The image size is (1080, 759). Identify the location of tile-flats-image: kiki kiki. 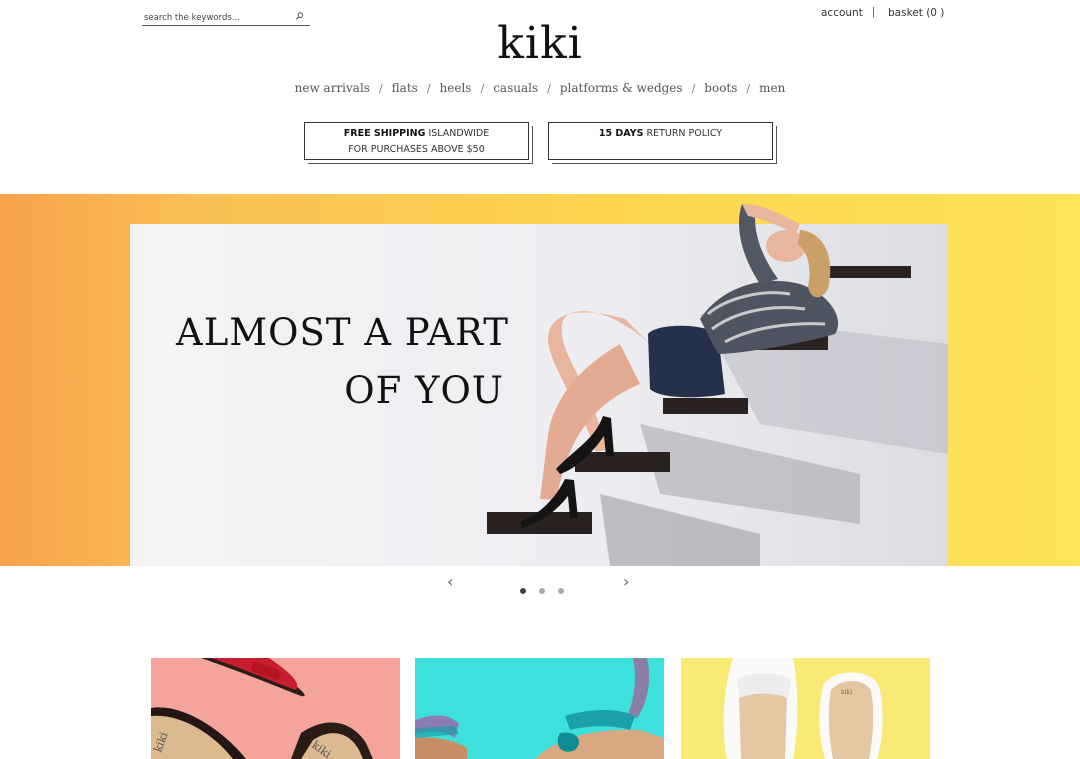
(262, 708).